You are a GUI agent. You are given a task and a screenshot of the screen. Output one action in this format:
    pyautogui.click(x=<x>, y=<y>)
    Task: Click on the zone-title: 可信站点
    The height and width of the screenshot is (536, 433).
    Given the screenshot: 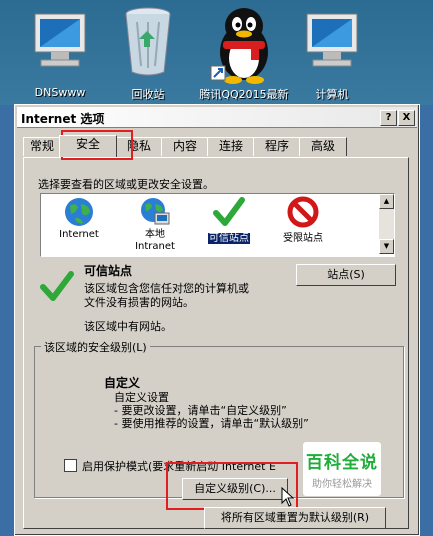 What is the action you would take?
    pyautogui.click(x=108, y=271)
    